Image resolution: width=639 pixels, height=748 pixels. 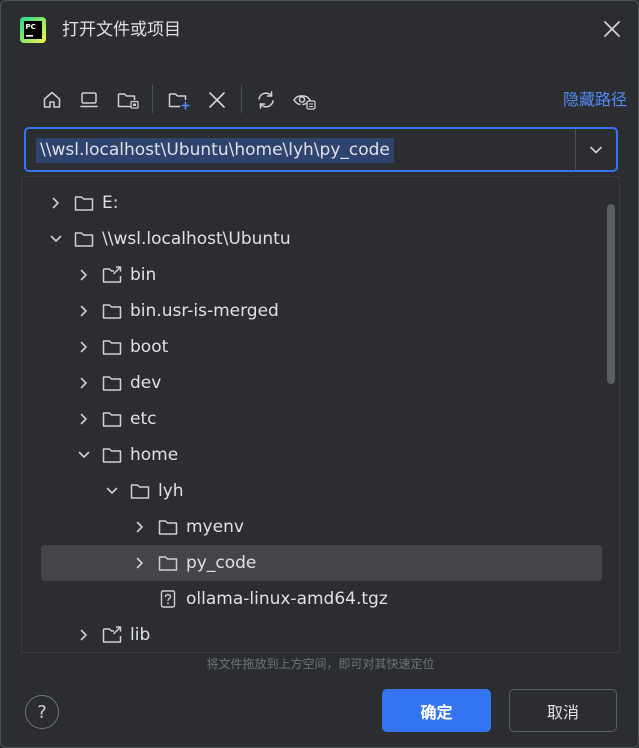 I want to click on tree-row-label: home, so click(x=154, y=455).